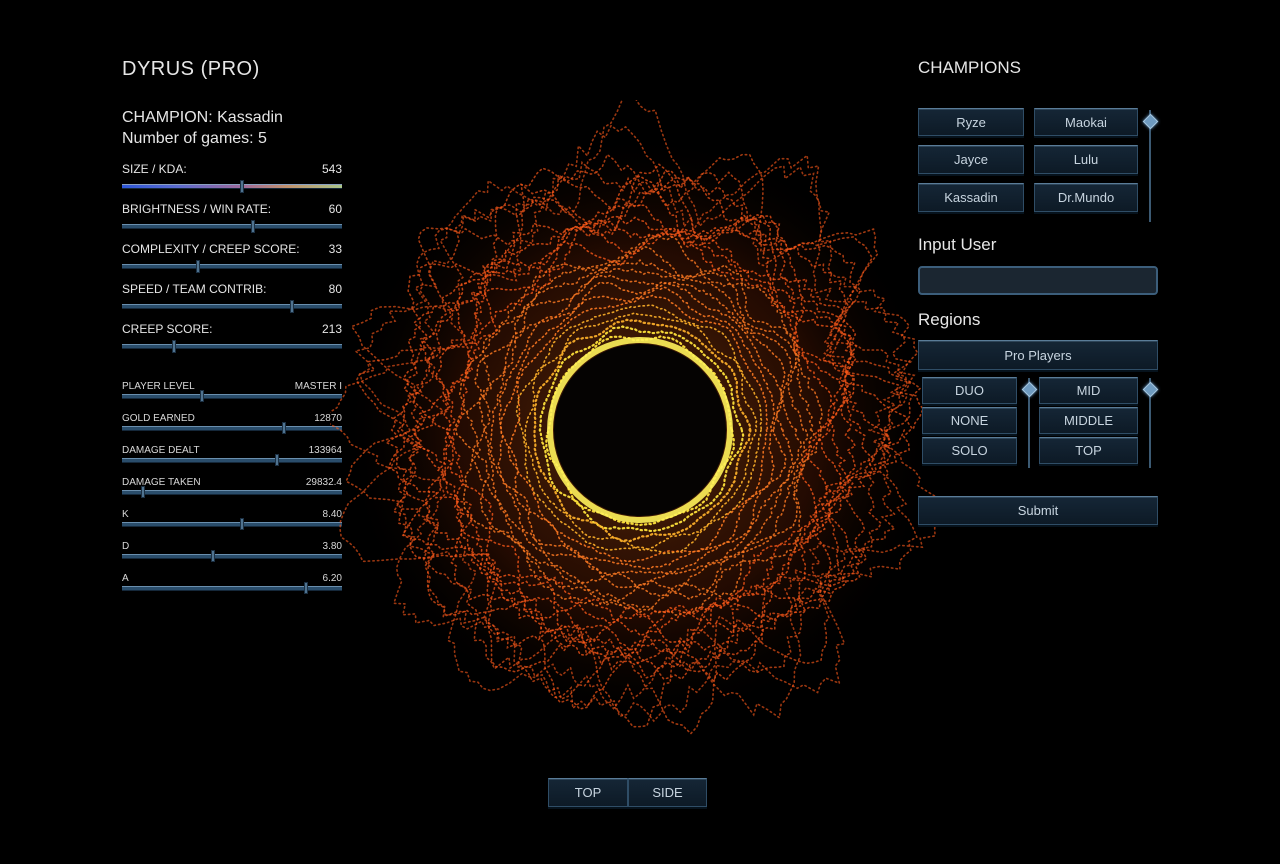  I want to click on champion-button-jayce: Jayce, so click(971, 159).